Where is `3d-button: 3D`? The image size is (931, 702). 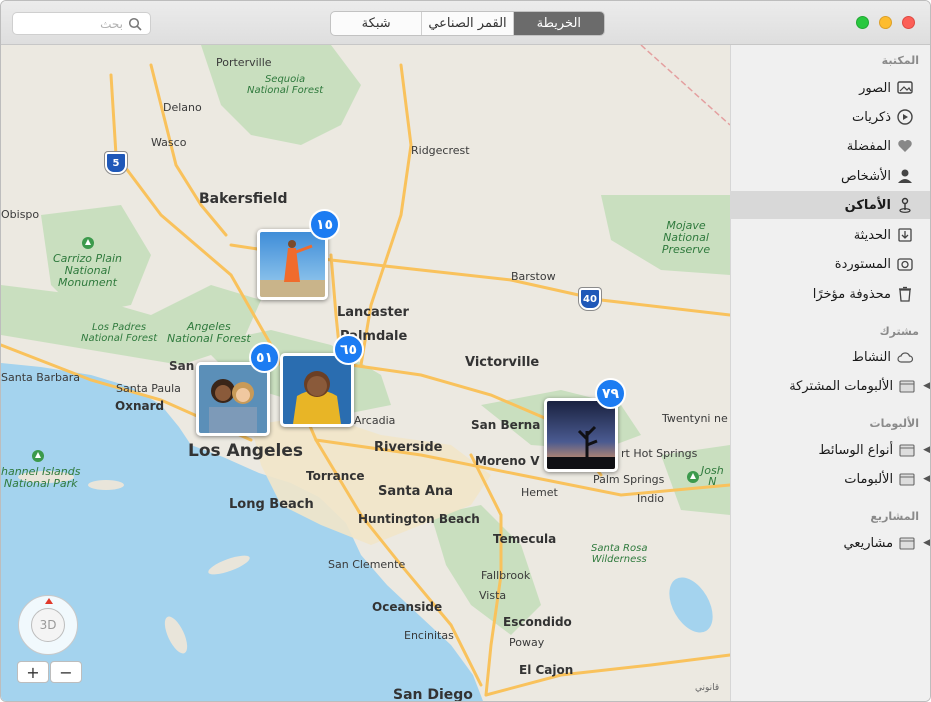
3d-button: 3D is located at coordinates (48, 625).